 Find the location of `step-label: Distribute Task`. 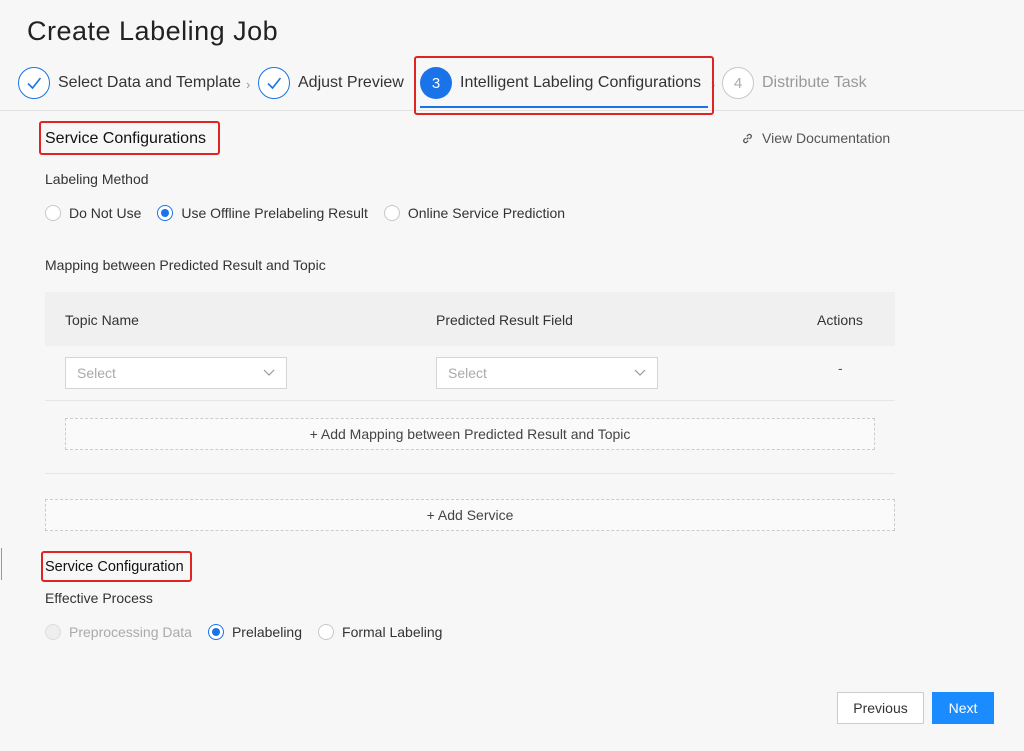

step-label: Distribute Task is located at coordinates (814, 82).